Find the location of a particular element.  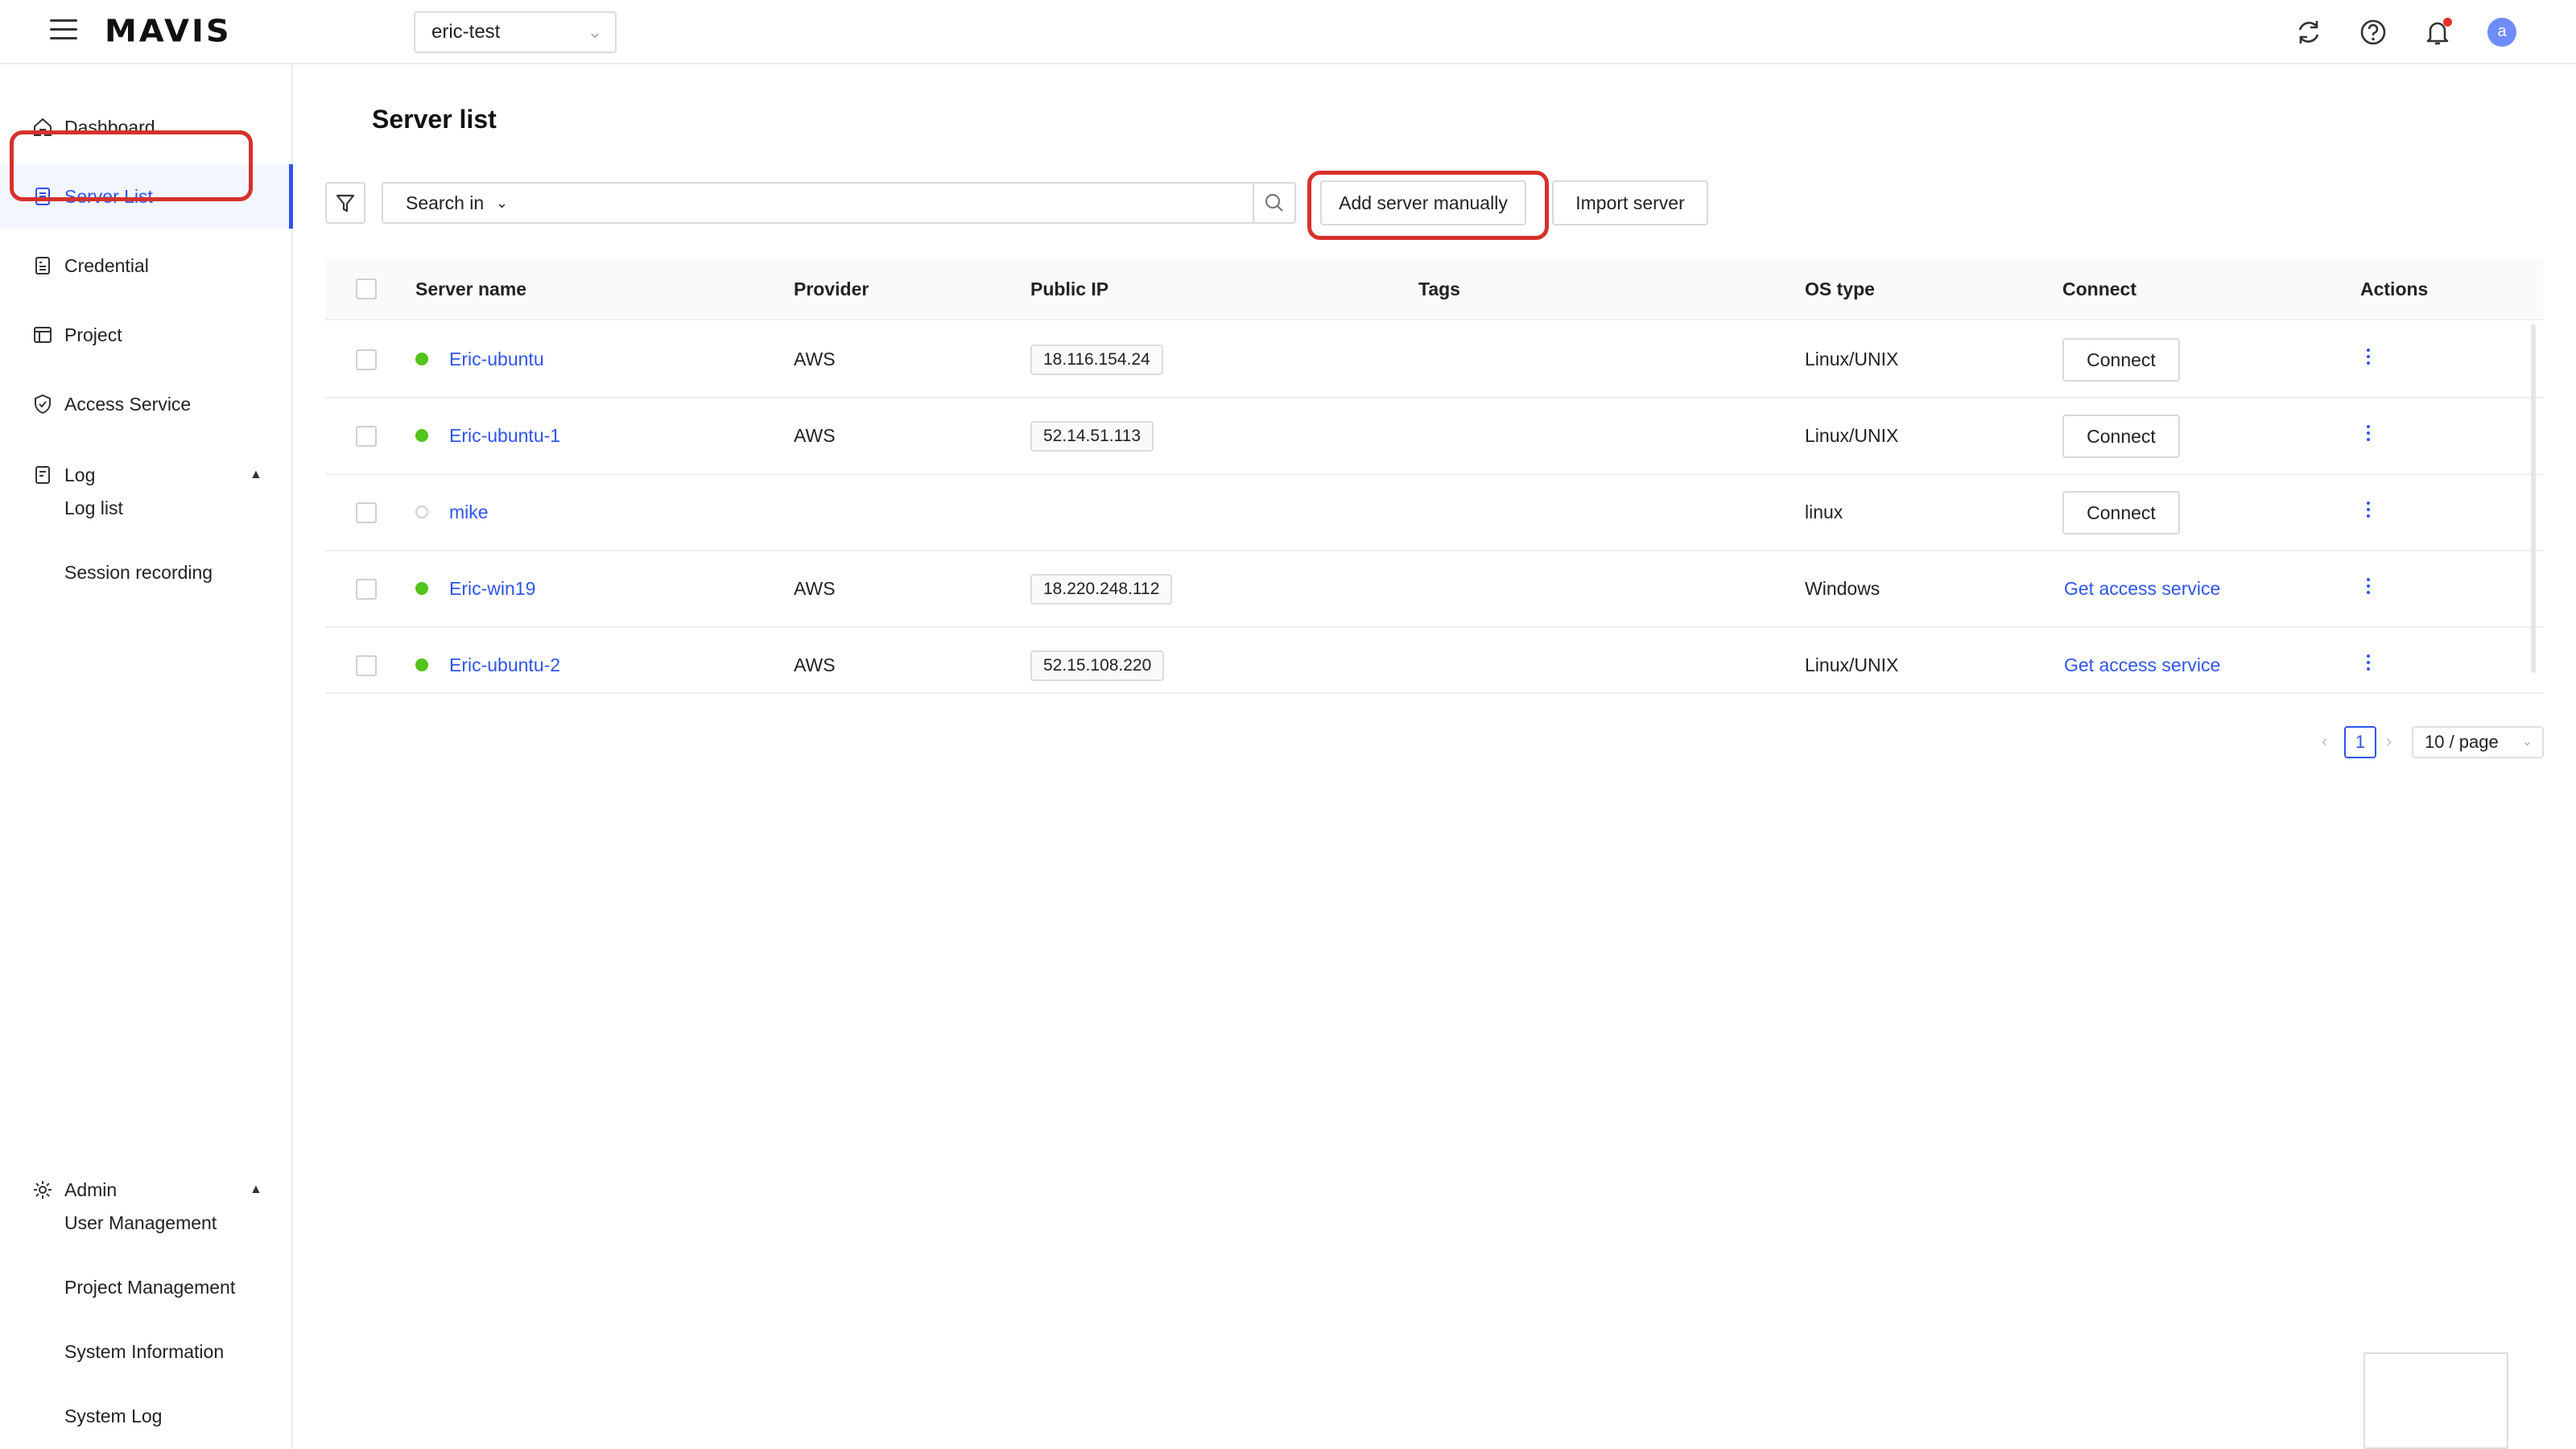

server-name-link: Eric-win19 is located at coordinates (492, 588).